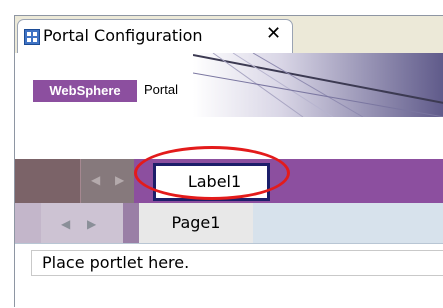  I want to click on editor-tab-strip: Portal Configuration ✕, so click(229, 34).